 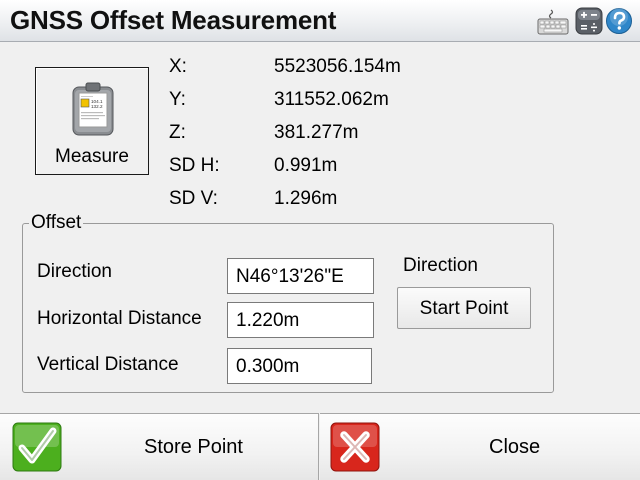 I want to click on direction-input: N46°13'26"E, so click(x=300, y=276).